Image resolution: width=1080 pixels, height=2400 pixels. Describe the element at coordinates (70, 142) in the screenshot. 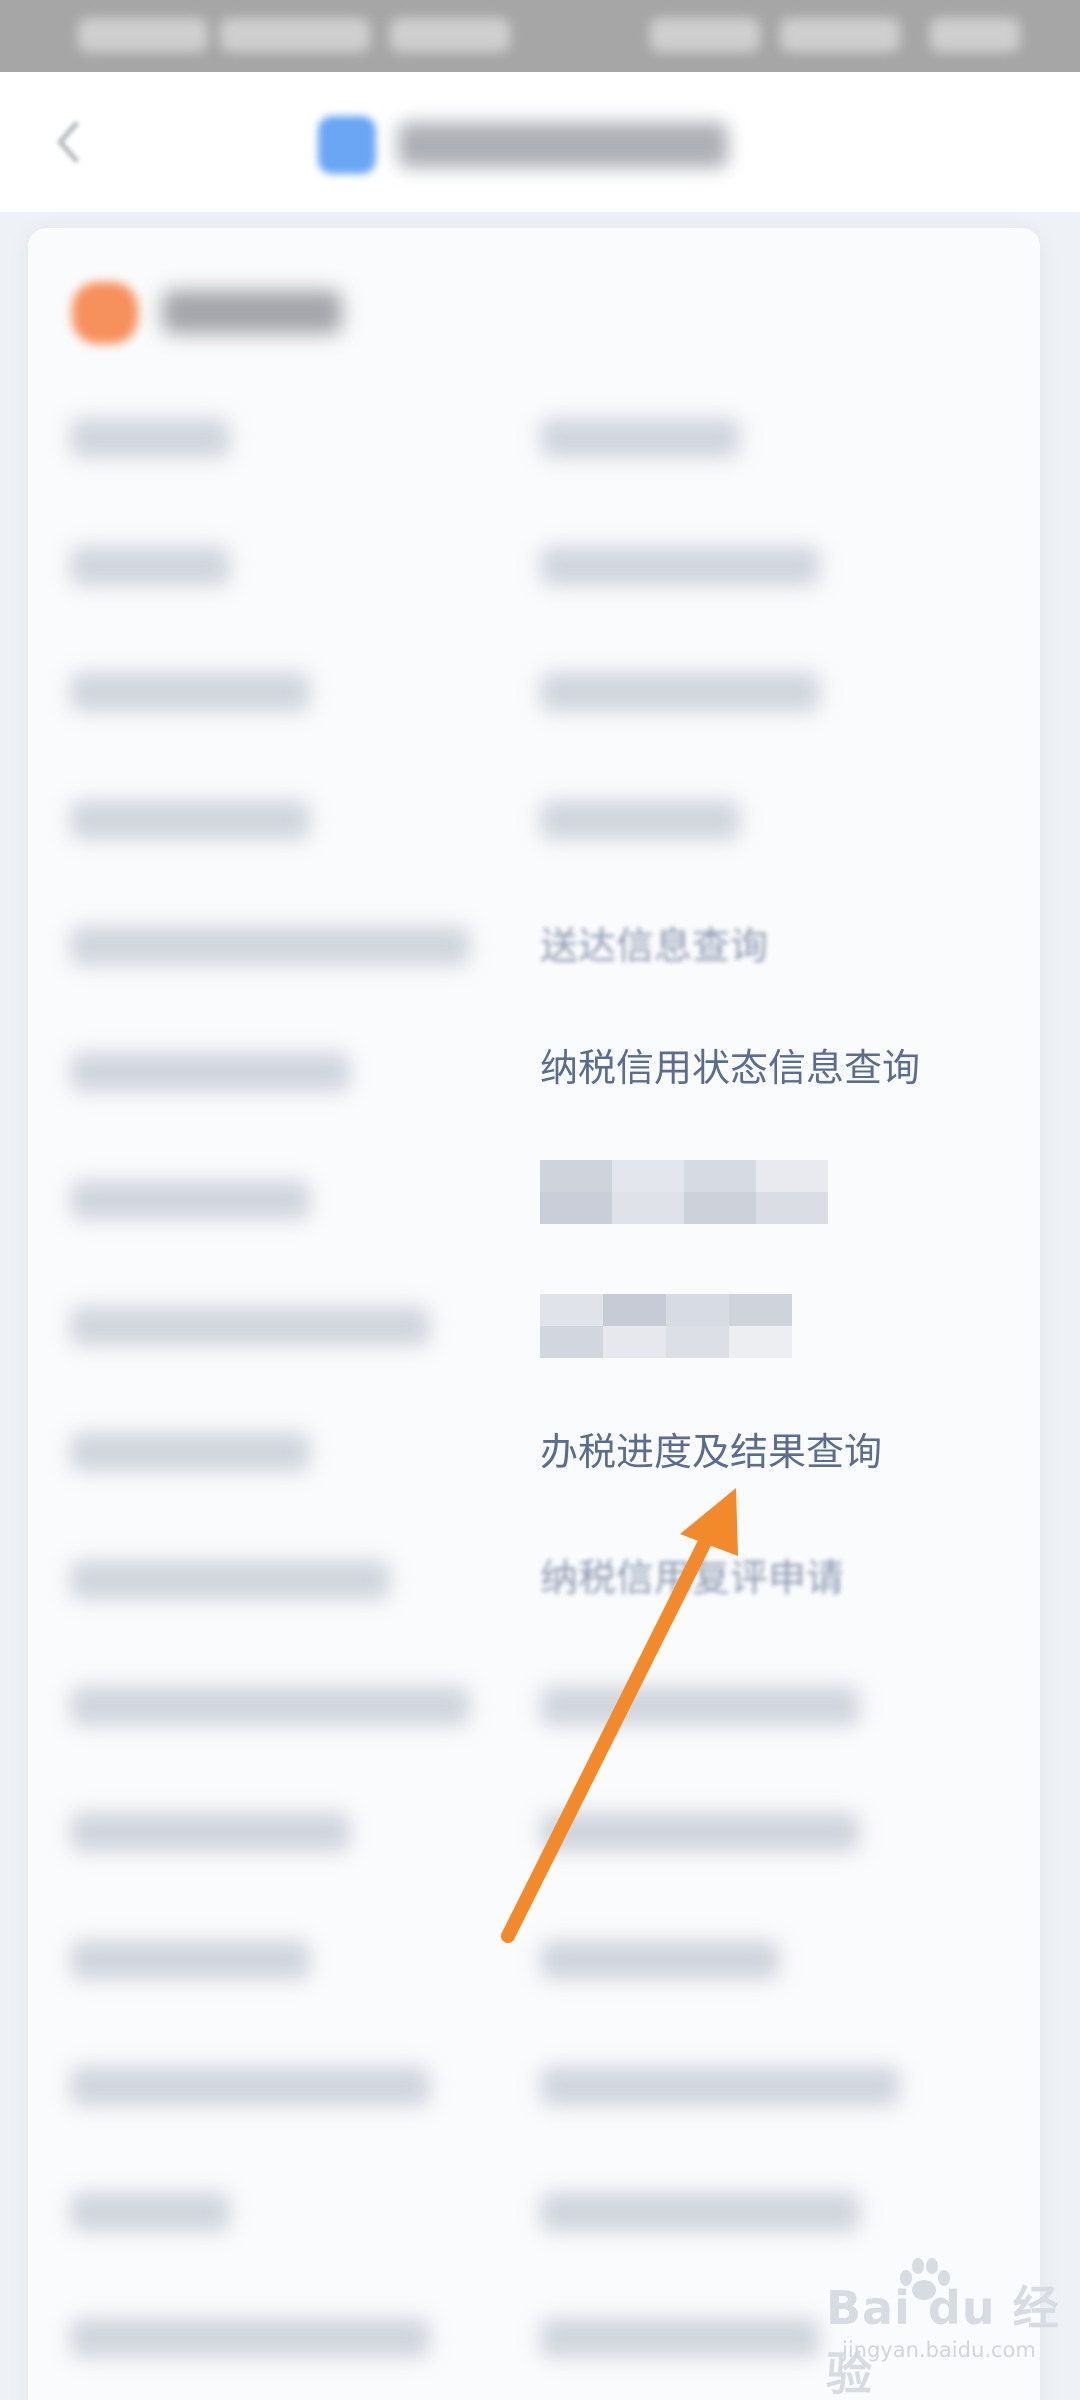

I see `chevron-left-icon` at that location.